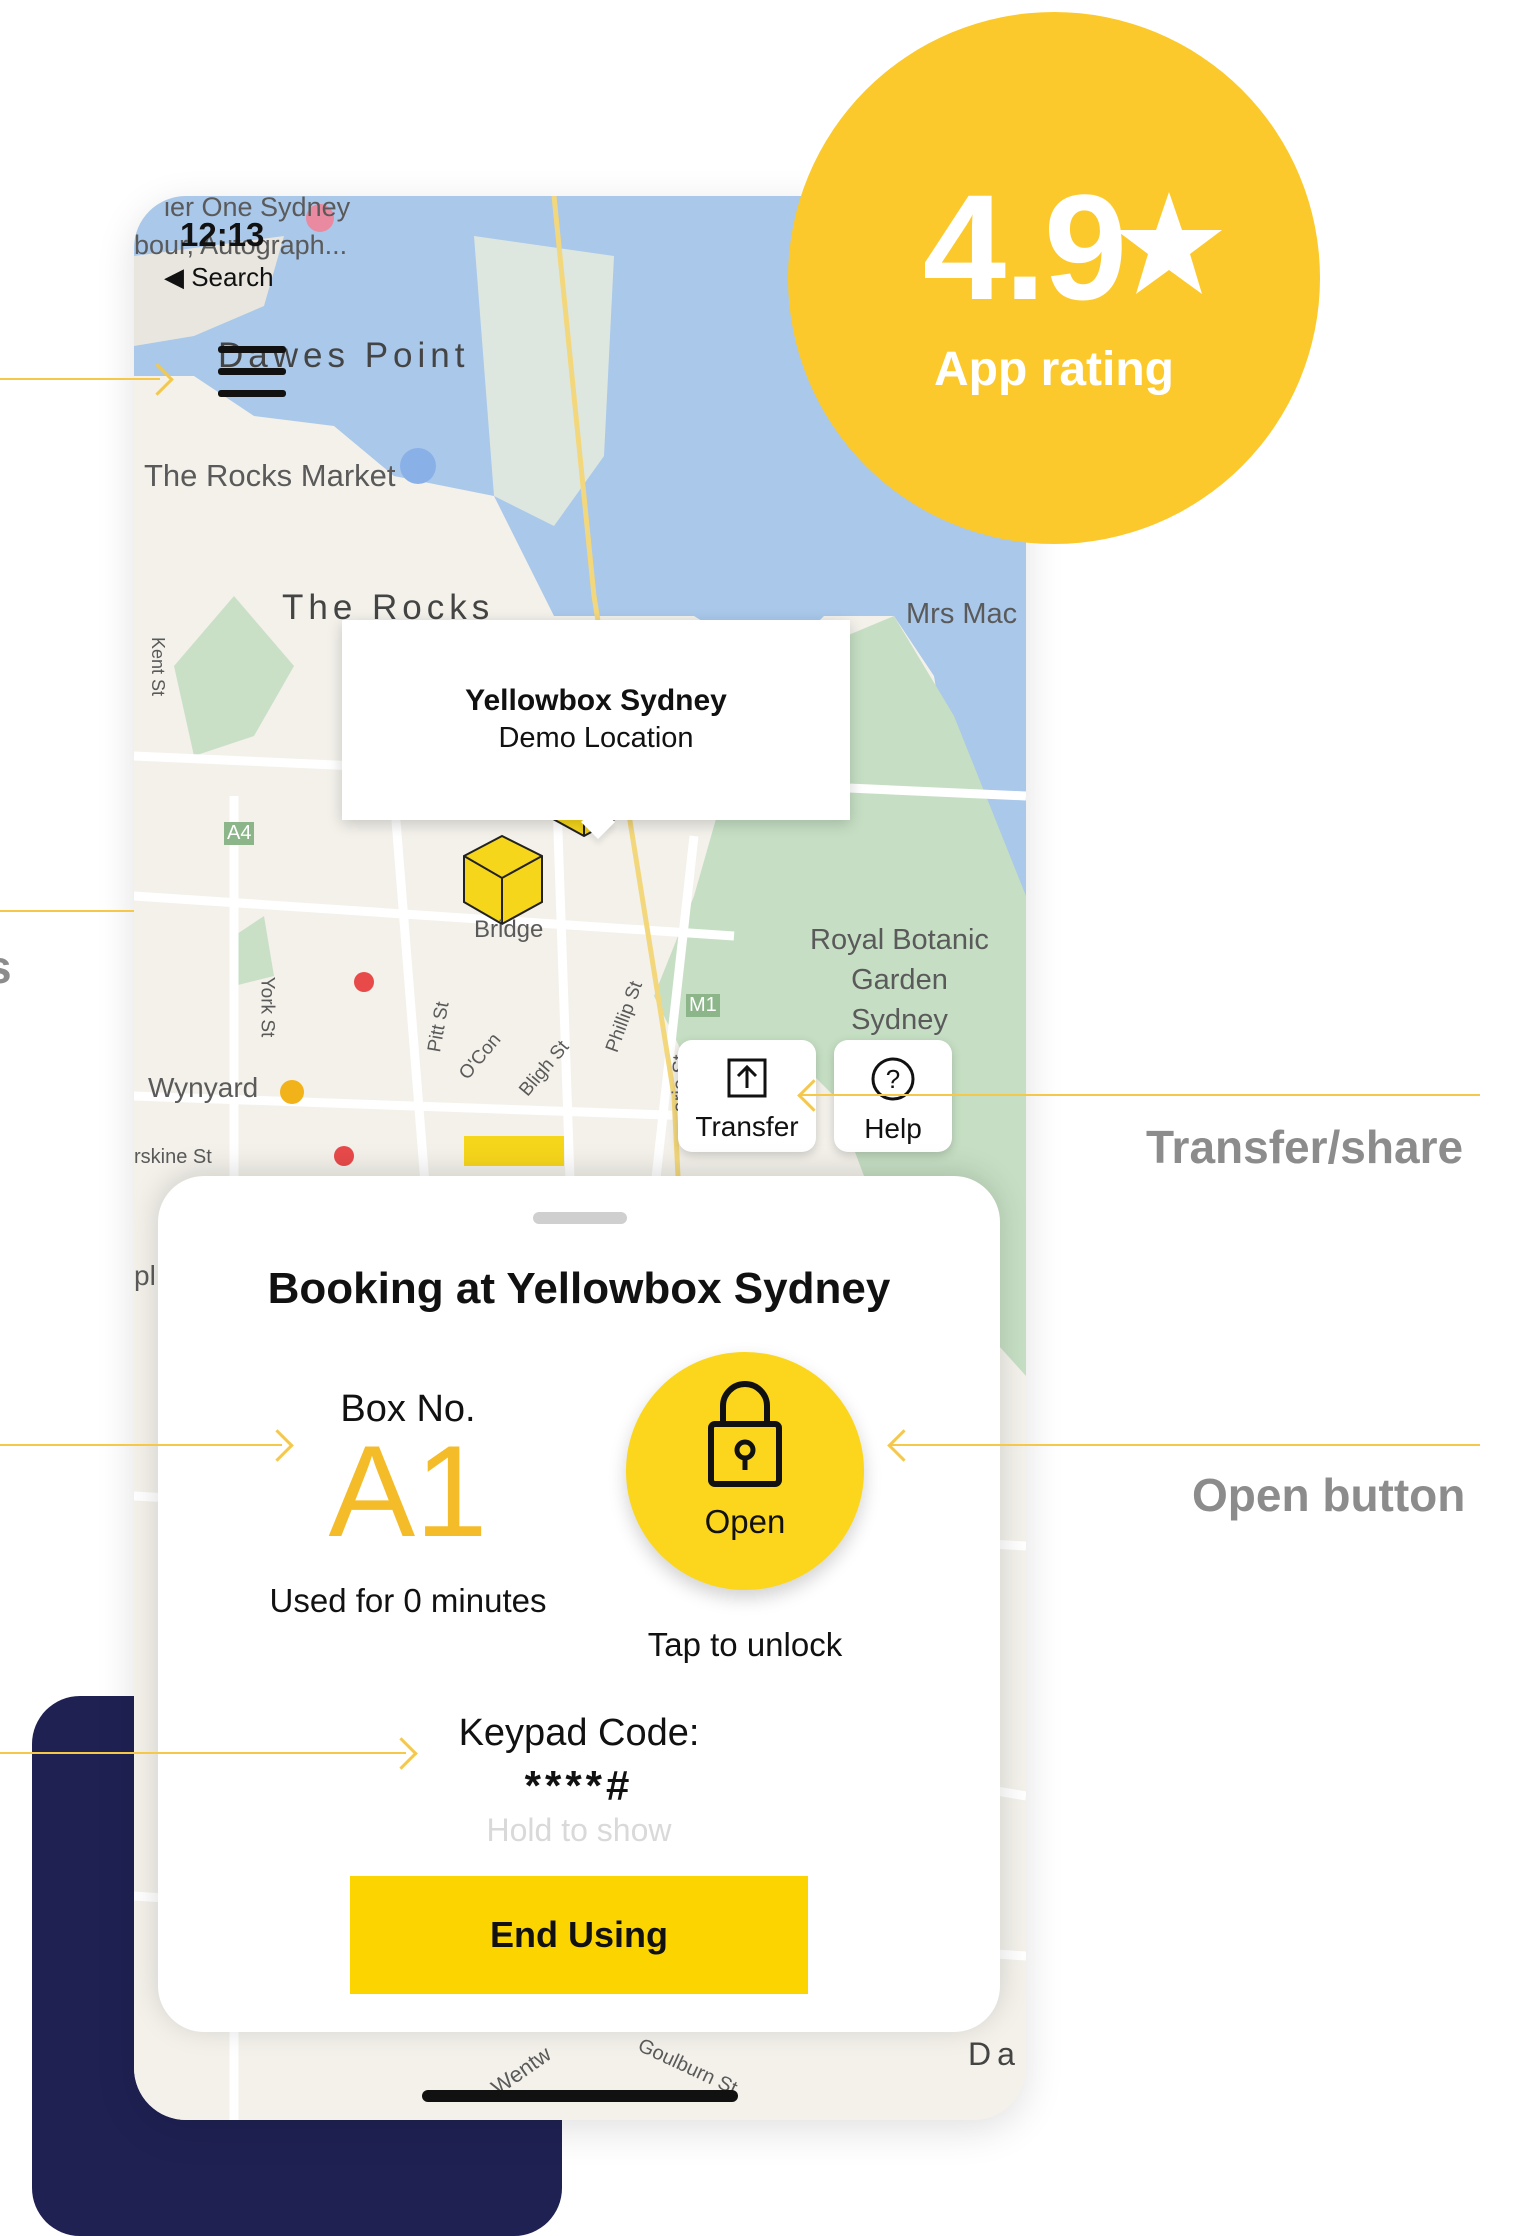 Image resolution: width=1536 pixels, height=2236 pixels. Describe the element at coordinates (745, 1521) in the screenshot. I see `open-label: Open` at that location.